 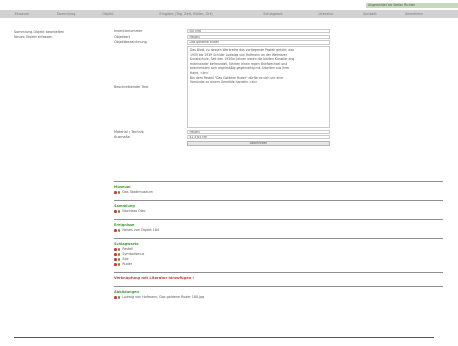 What do you see at coordinates (129, 131) in the screenshot?
I see `label-material: Material / Technik` at bounding box center [129, 131].